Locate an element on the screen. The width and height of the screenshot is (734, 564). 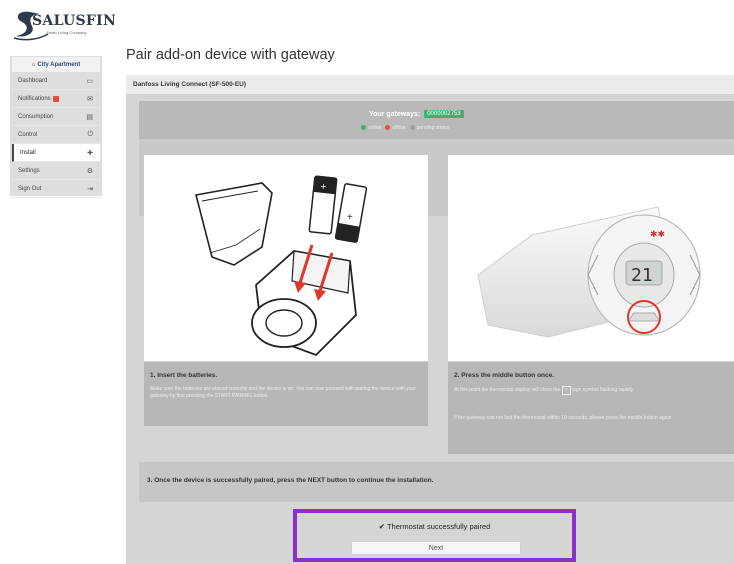
paired-message-text: Thermostat successfully paired is located at coordinates (438, 526).